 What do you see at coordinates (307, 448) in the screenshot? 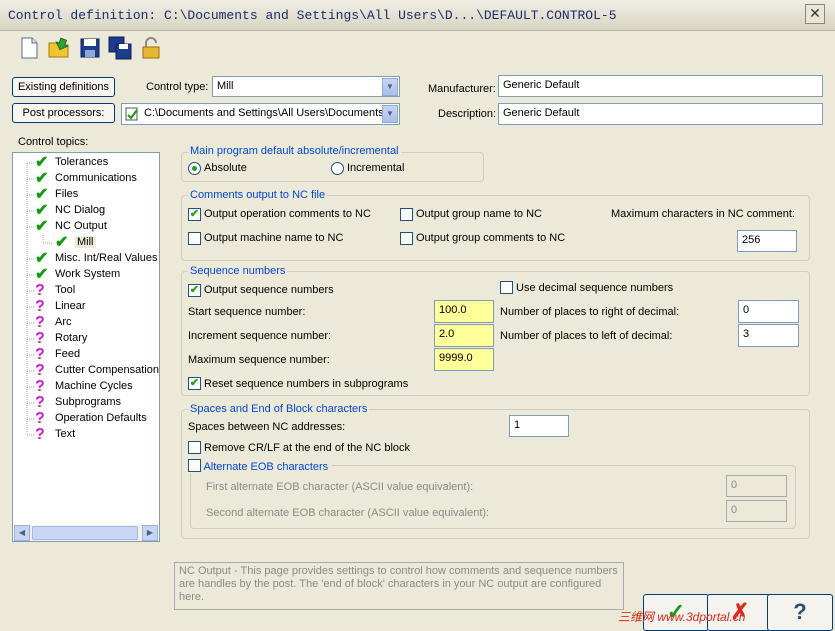
I see `remove-crlf-label: Remove CR/LF at the end of the NC block` at bounding box center [307, 448].